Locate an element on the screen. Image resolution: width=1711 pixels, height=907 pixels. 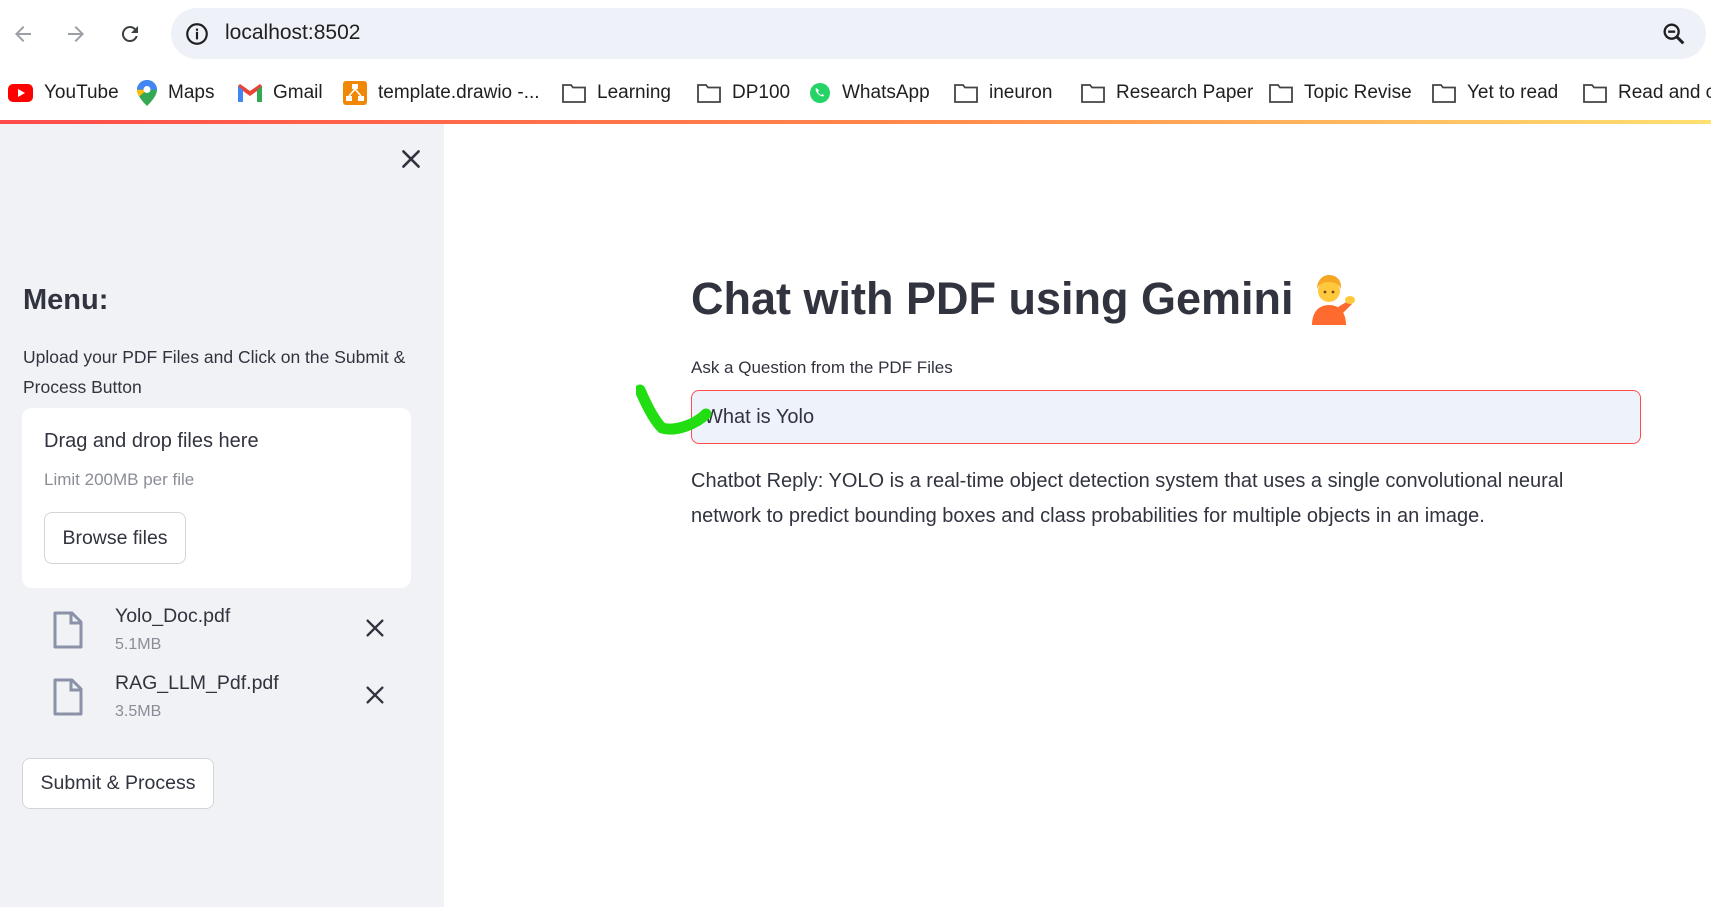
bookmark-label: DP100 is located at coordinates (761, 92).